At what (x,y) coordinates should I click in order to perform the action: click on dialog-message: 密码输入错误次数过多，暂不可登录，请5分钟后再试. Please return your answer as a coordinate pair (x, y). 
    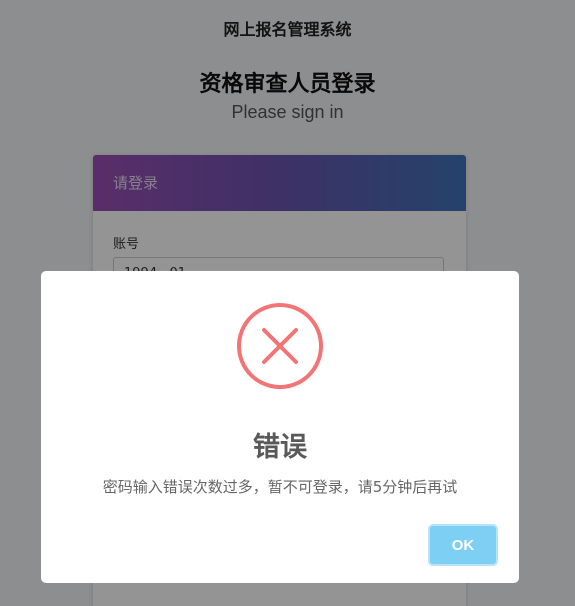
    Looking at the image, I should click on (280, 487).